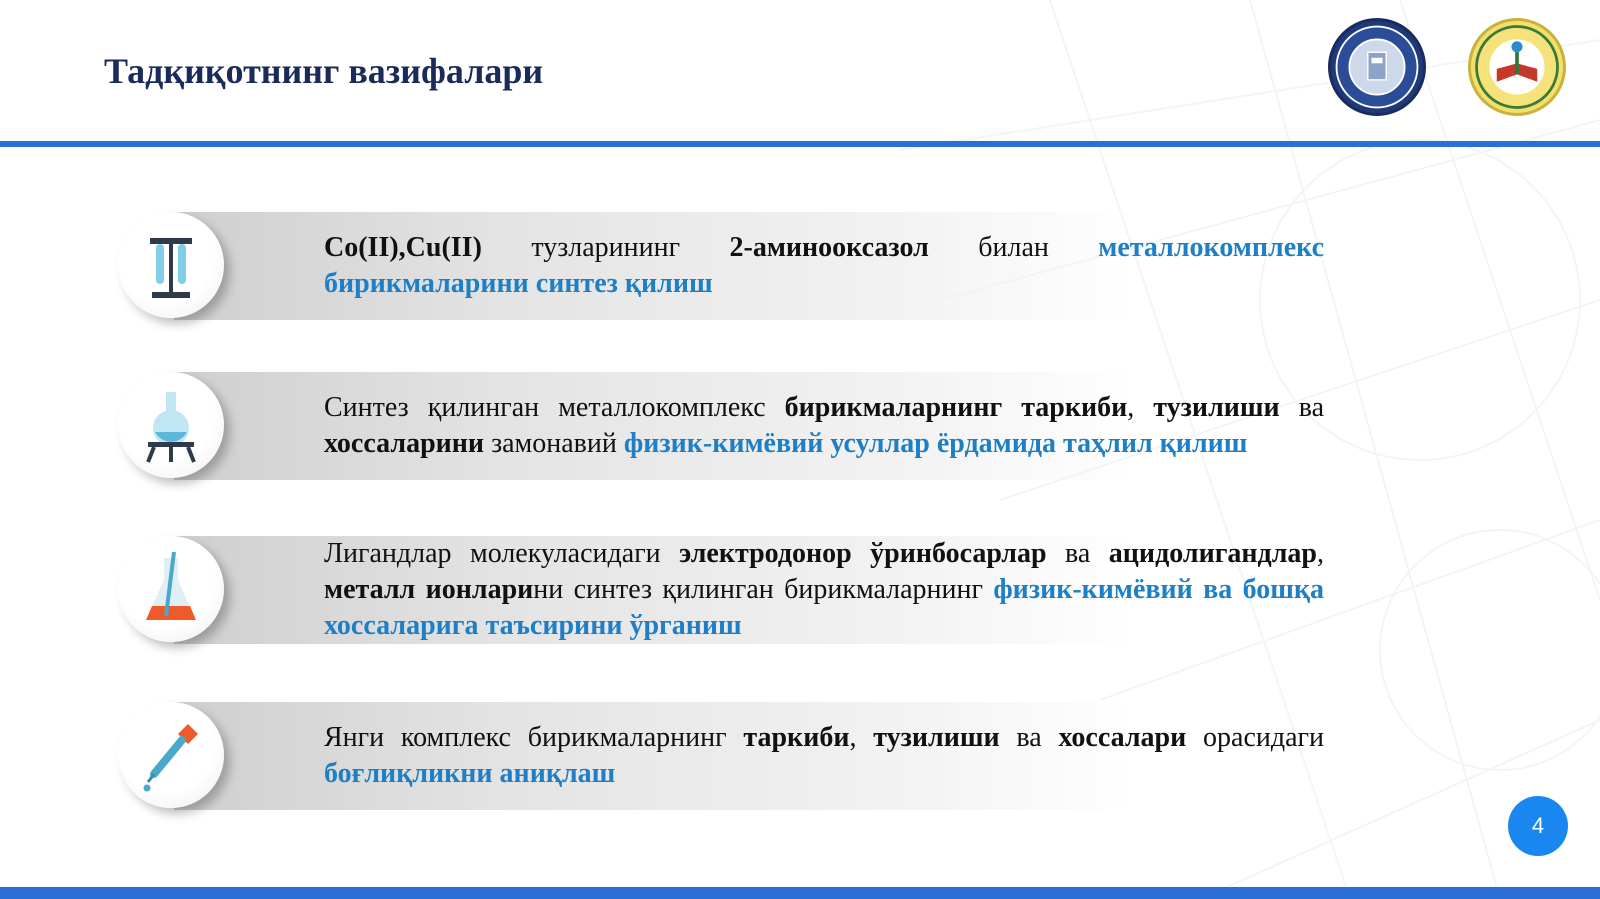 The height and width of the screenshot is (899, 1600). Describe the element at coordinates (763, 589) in the screenshot. I see `text-regular: ни синтез қилинган бирикмаларнинг` at that location.